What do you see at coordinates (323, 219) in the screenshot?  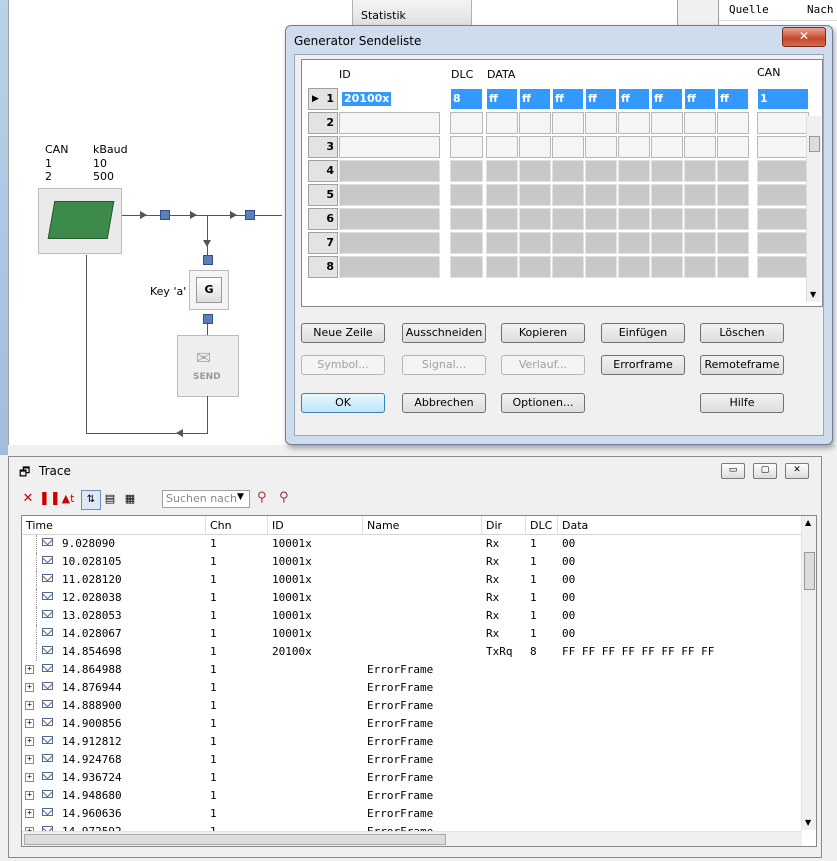 I see `row-number: 6` at bounding box center [323, 219].